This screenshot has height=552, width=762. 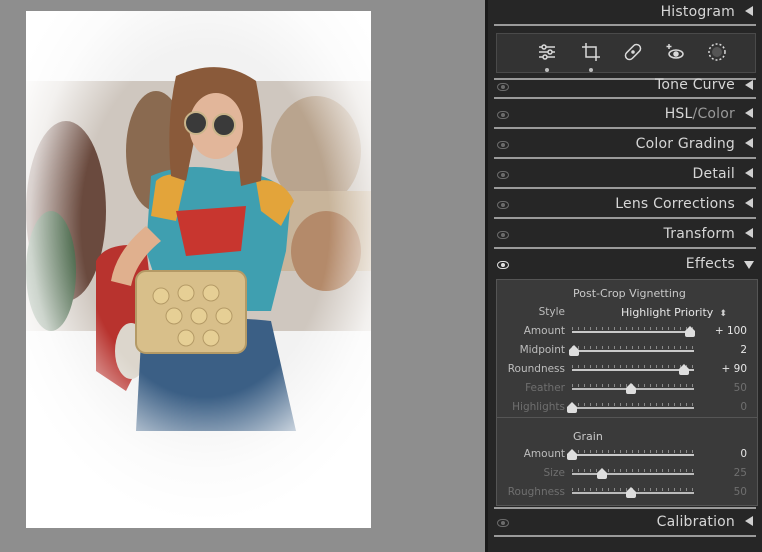 I want to click on transform-title: Transform, so click(x=699, y=234).